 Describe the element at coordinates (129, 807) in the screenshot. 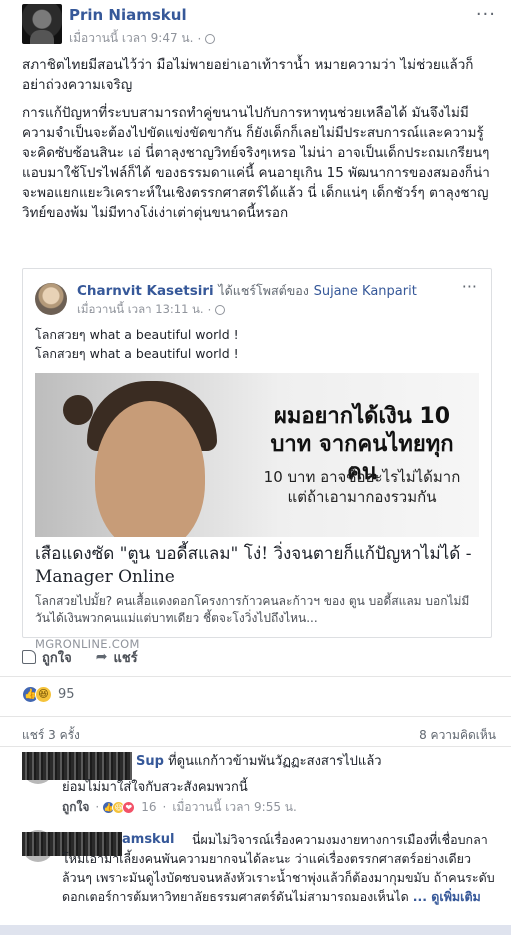

I see `love-reaction-icon: ❤` at that location.